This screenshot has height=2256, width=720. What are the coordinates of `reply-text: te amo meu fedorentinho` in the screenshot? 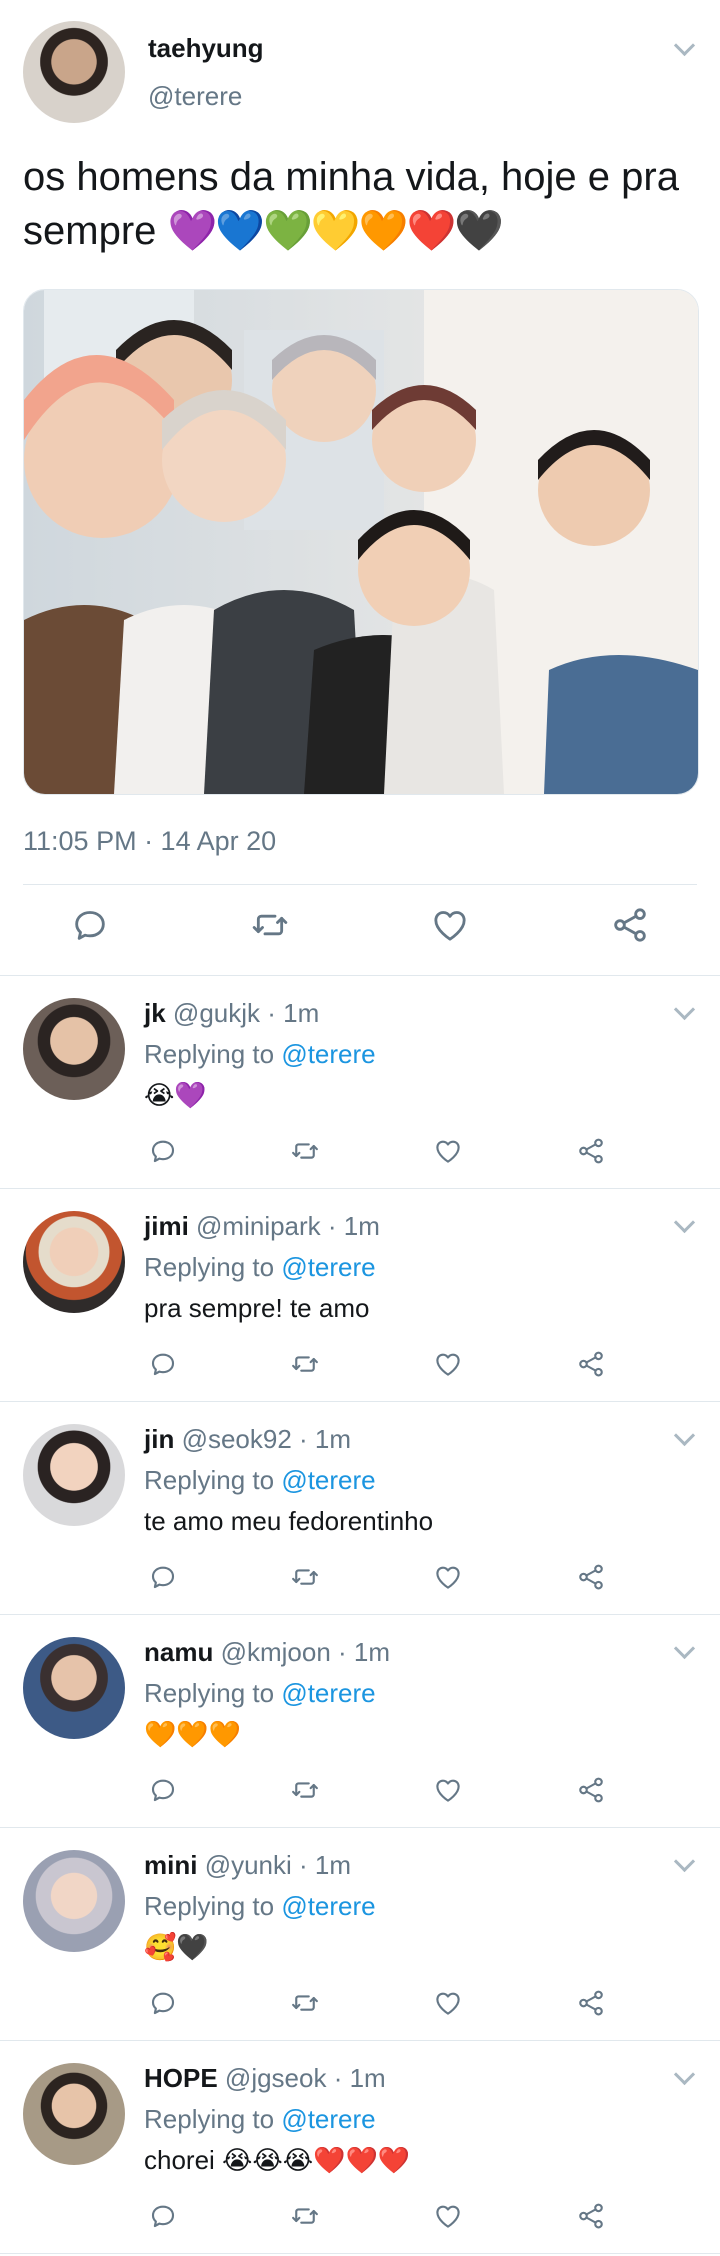 It's located at (289, 1521).